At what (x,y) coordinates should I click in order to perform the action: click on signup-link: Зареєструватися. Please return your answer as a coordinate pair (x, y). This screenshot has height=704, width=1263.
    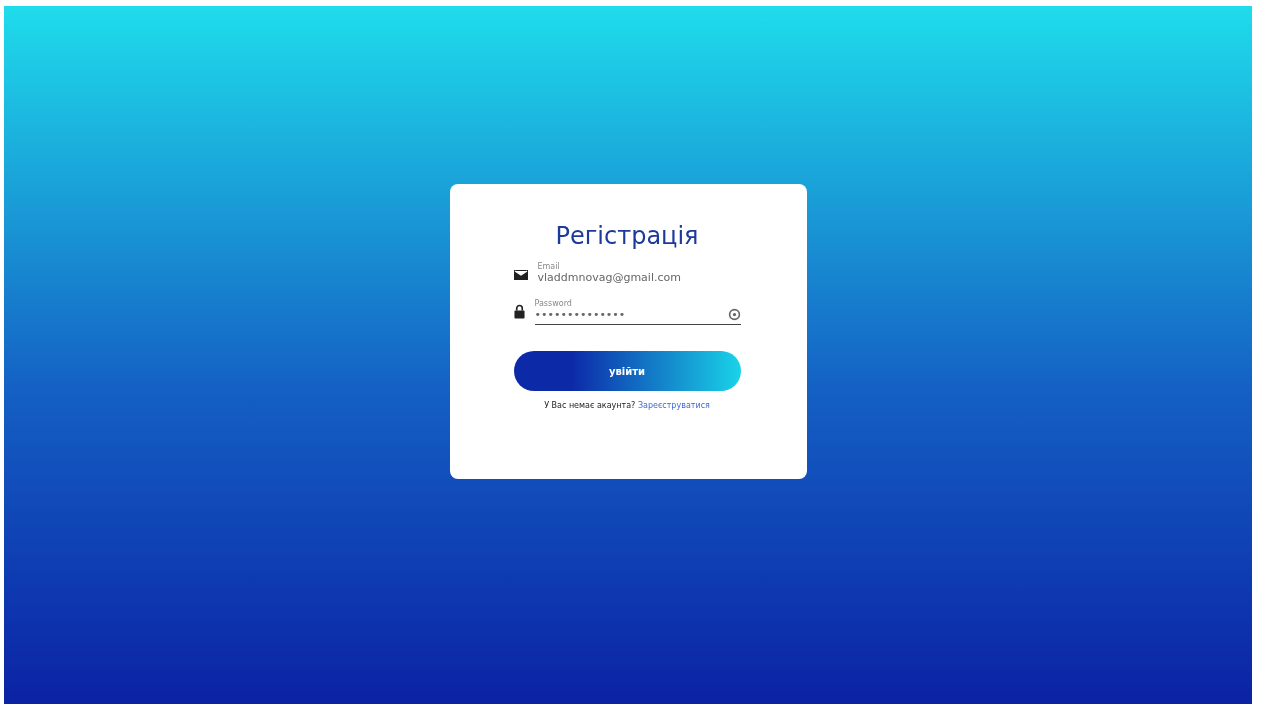
    Looking at the image, I should click on (673, 405).